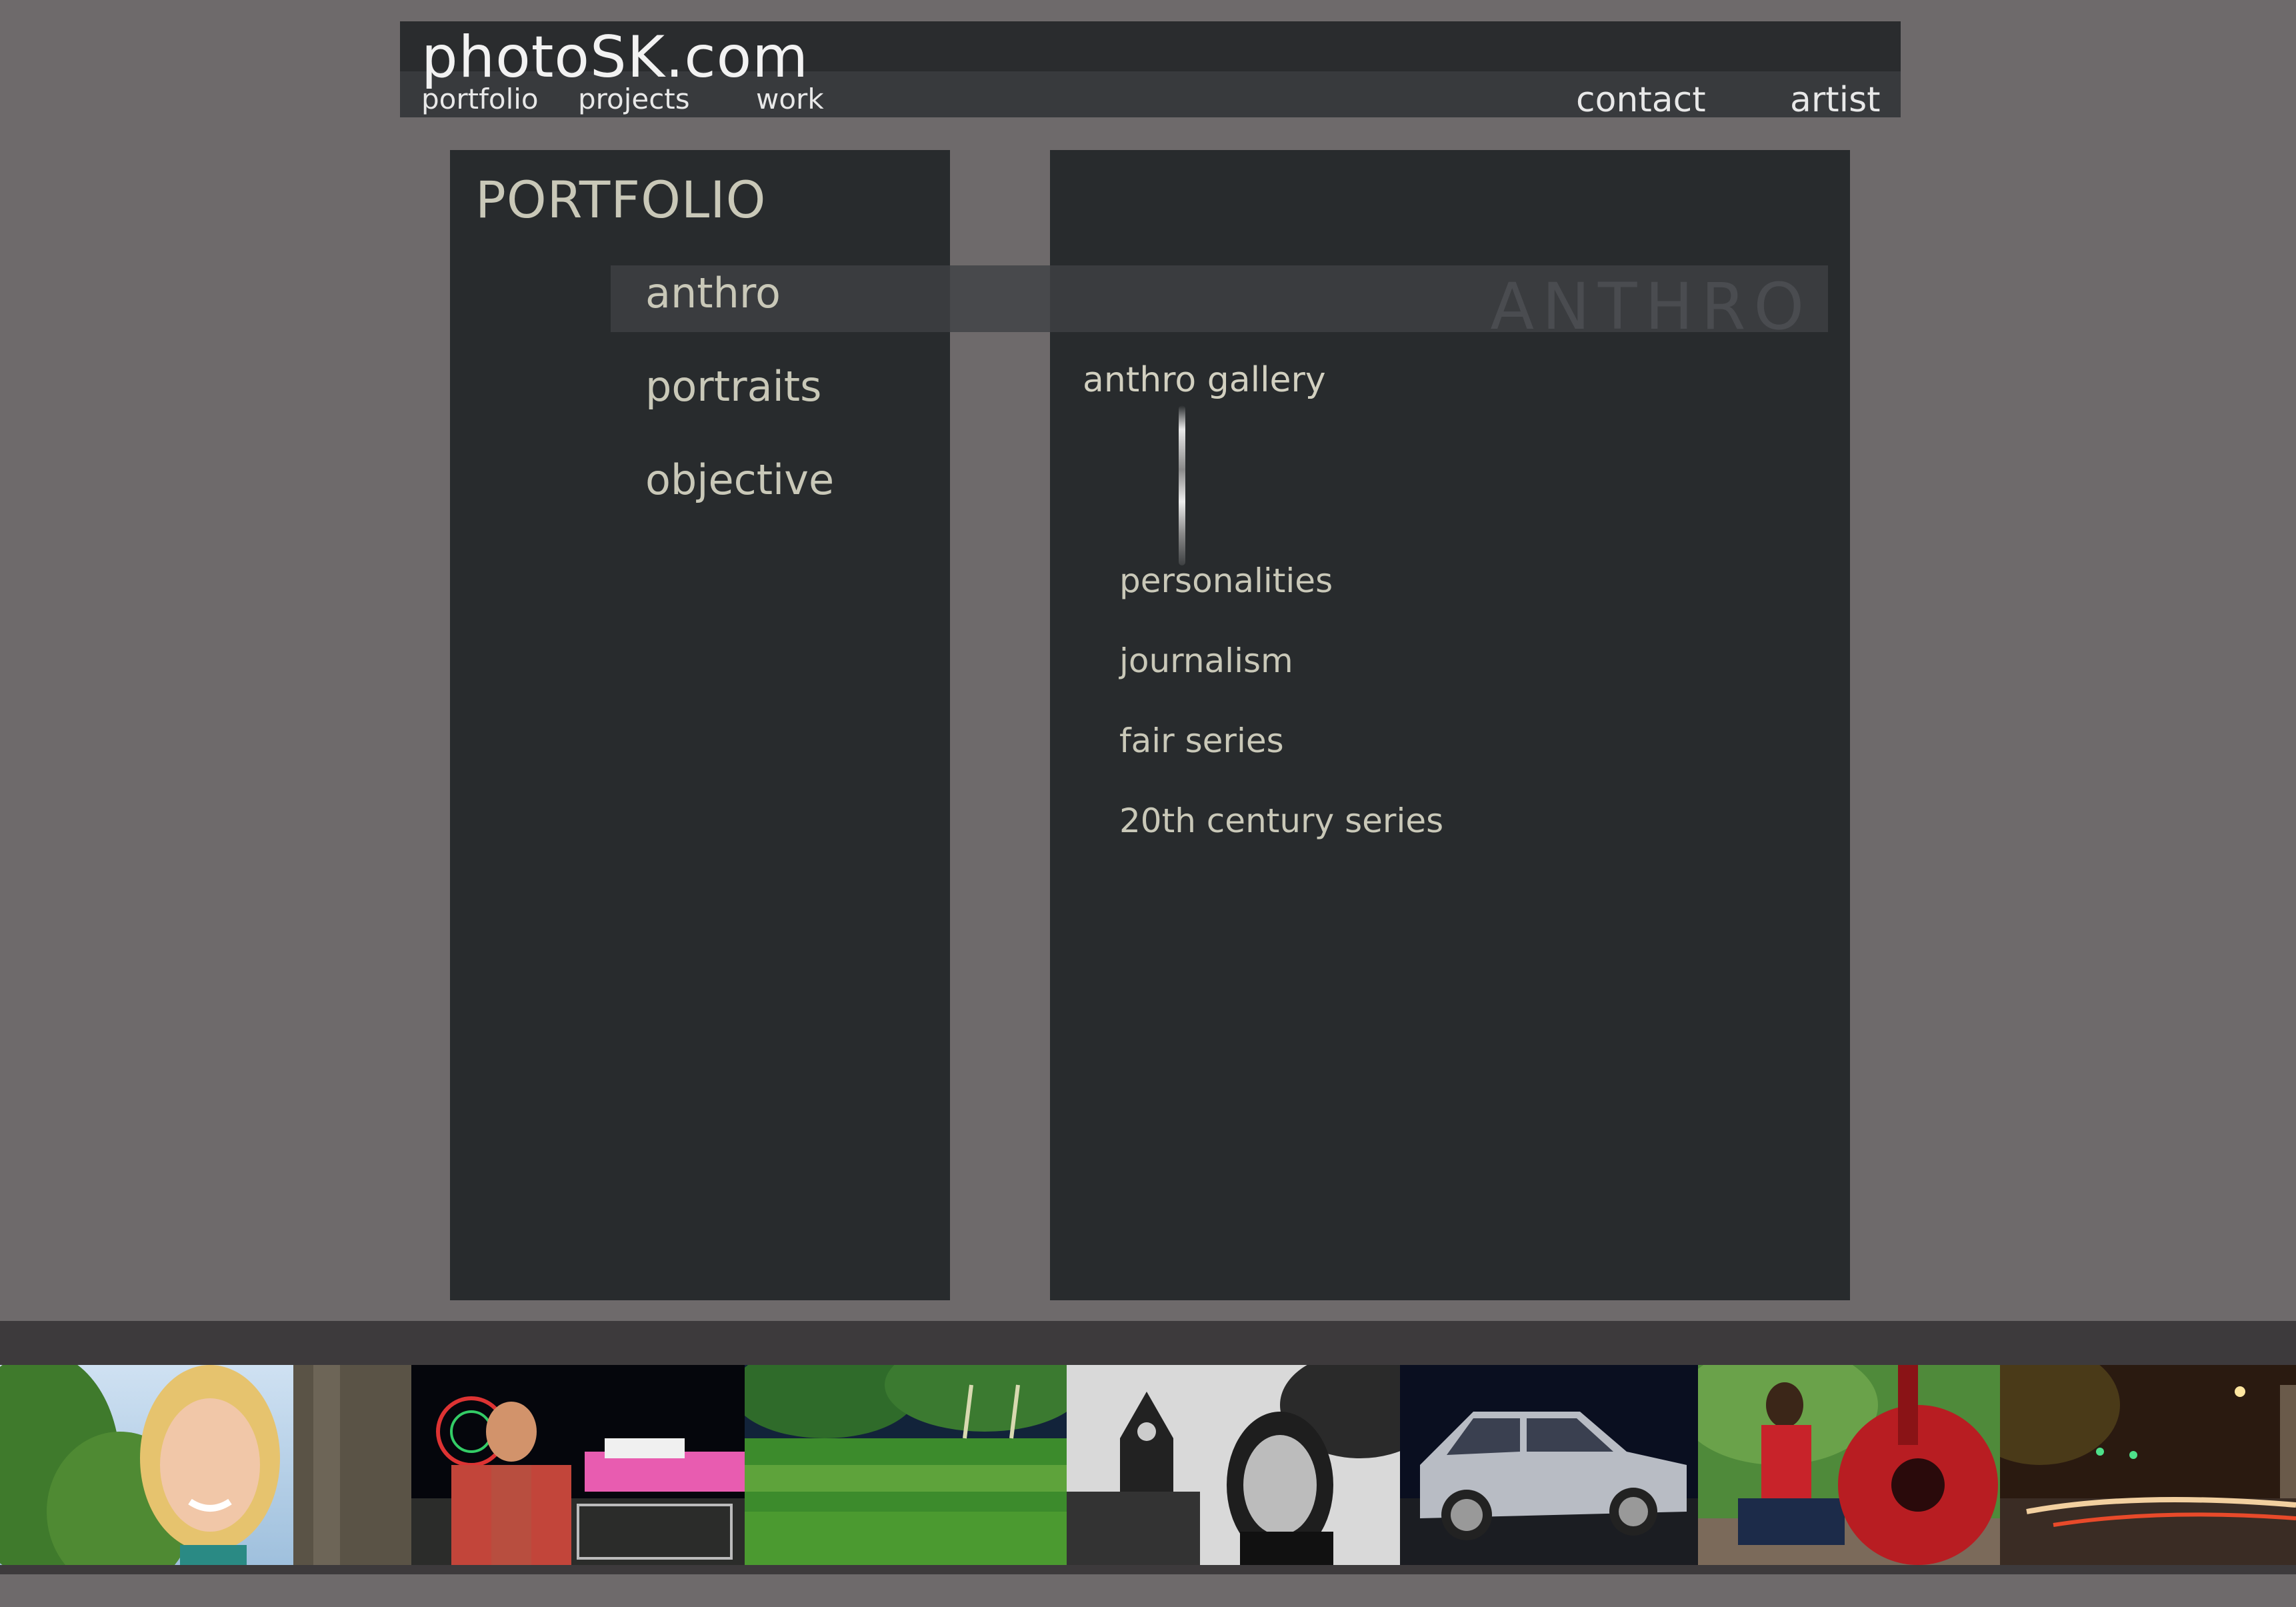  I want to click on nav-artist: artist, so click(1835, 100).